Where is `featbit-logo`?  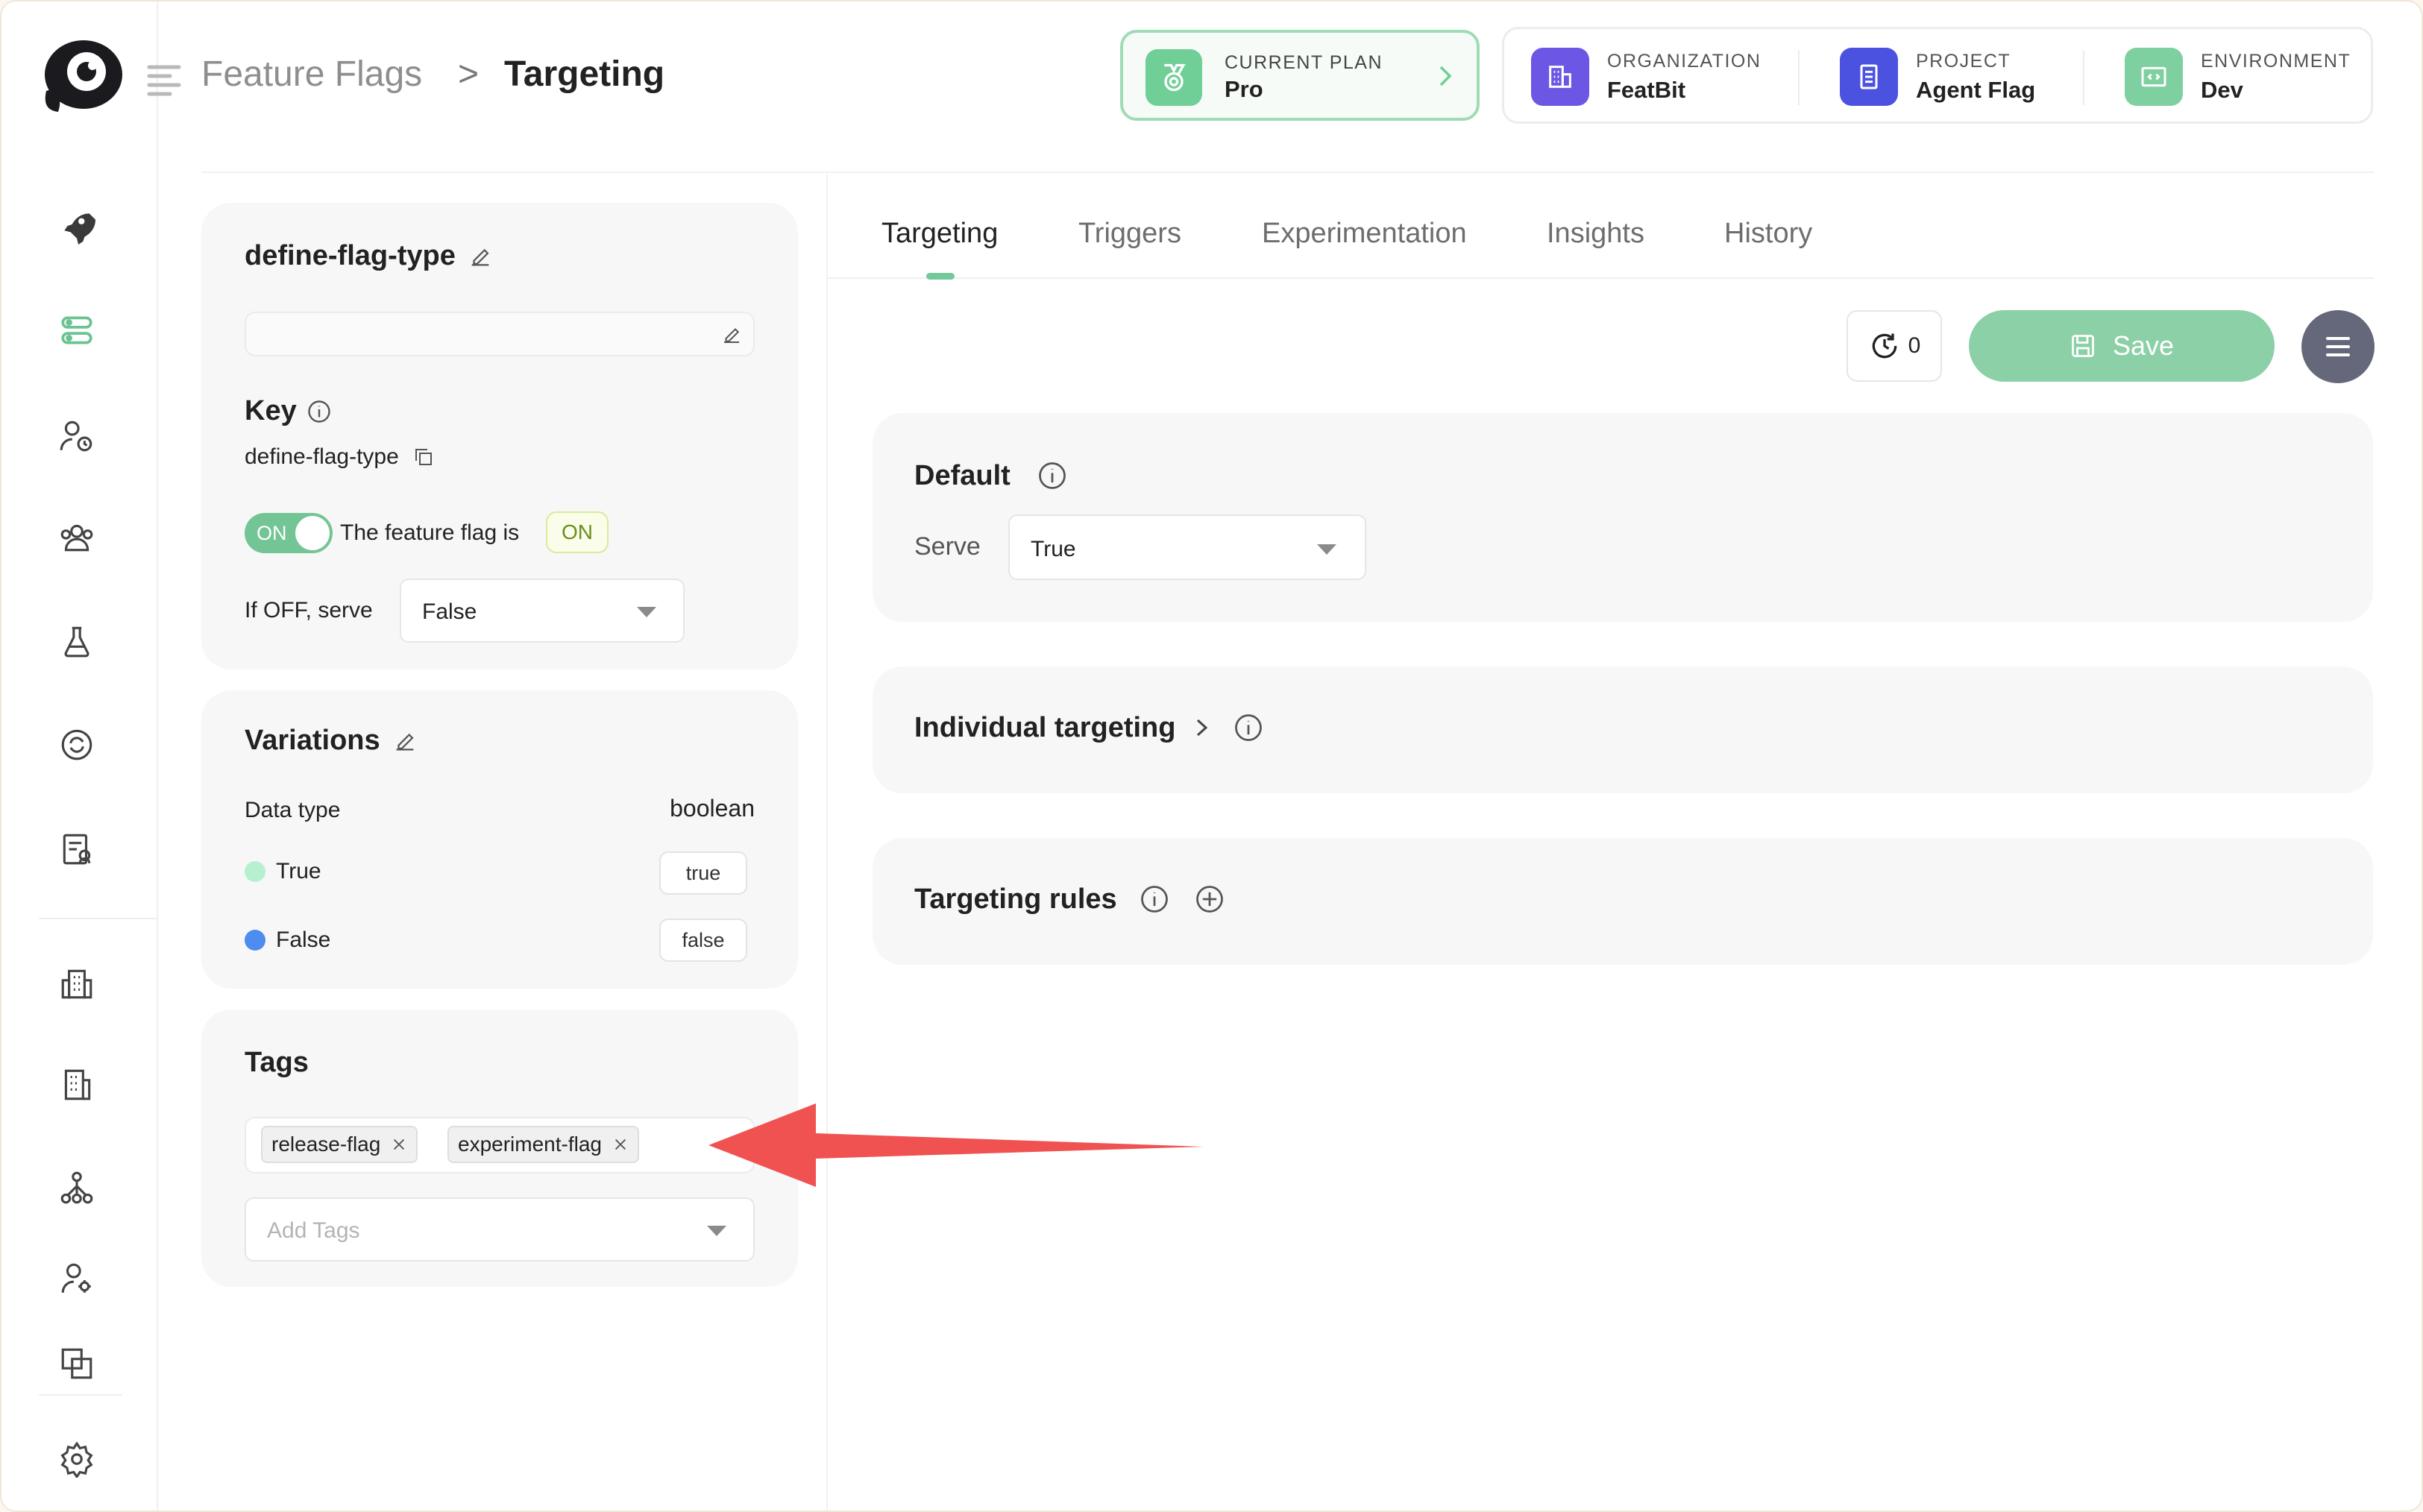
featbit-logo is located at coordinates (82, 77).